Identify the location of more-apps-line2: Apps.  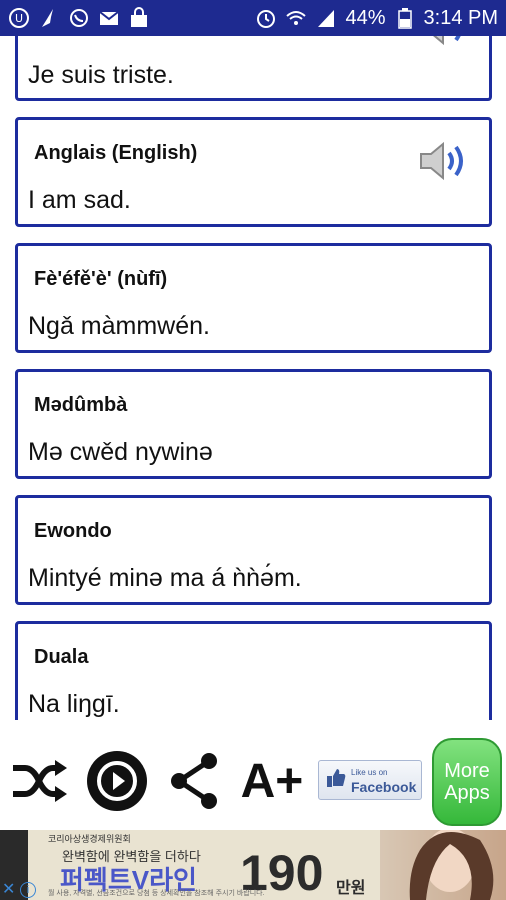
(467, 793).